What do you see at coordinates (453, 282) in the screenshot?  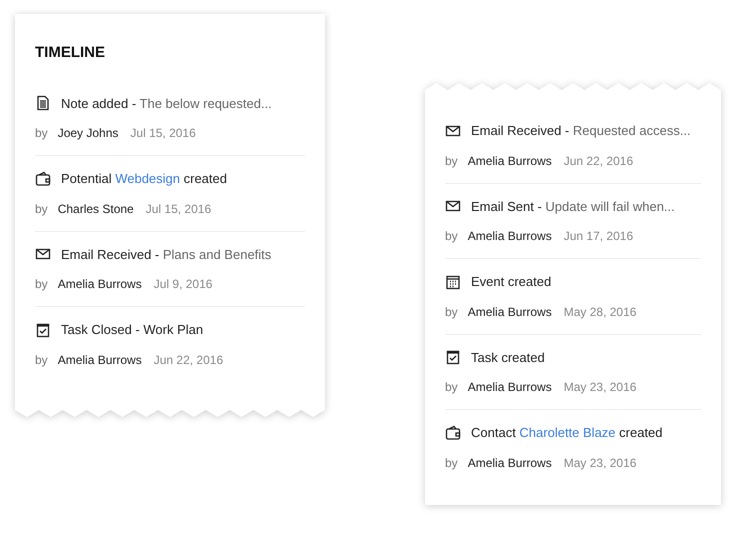 I see `calendar-icon` at bounding box center [453, 282].